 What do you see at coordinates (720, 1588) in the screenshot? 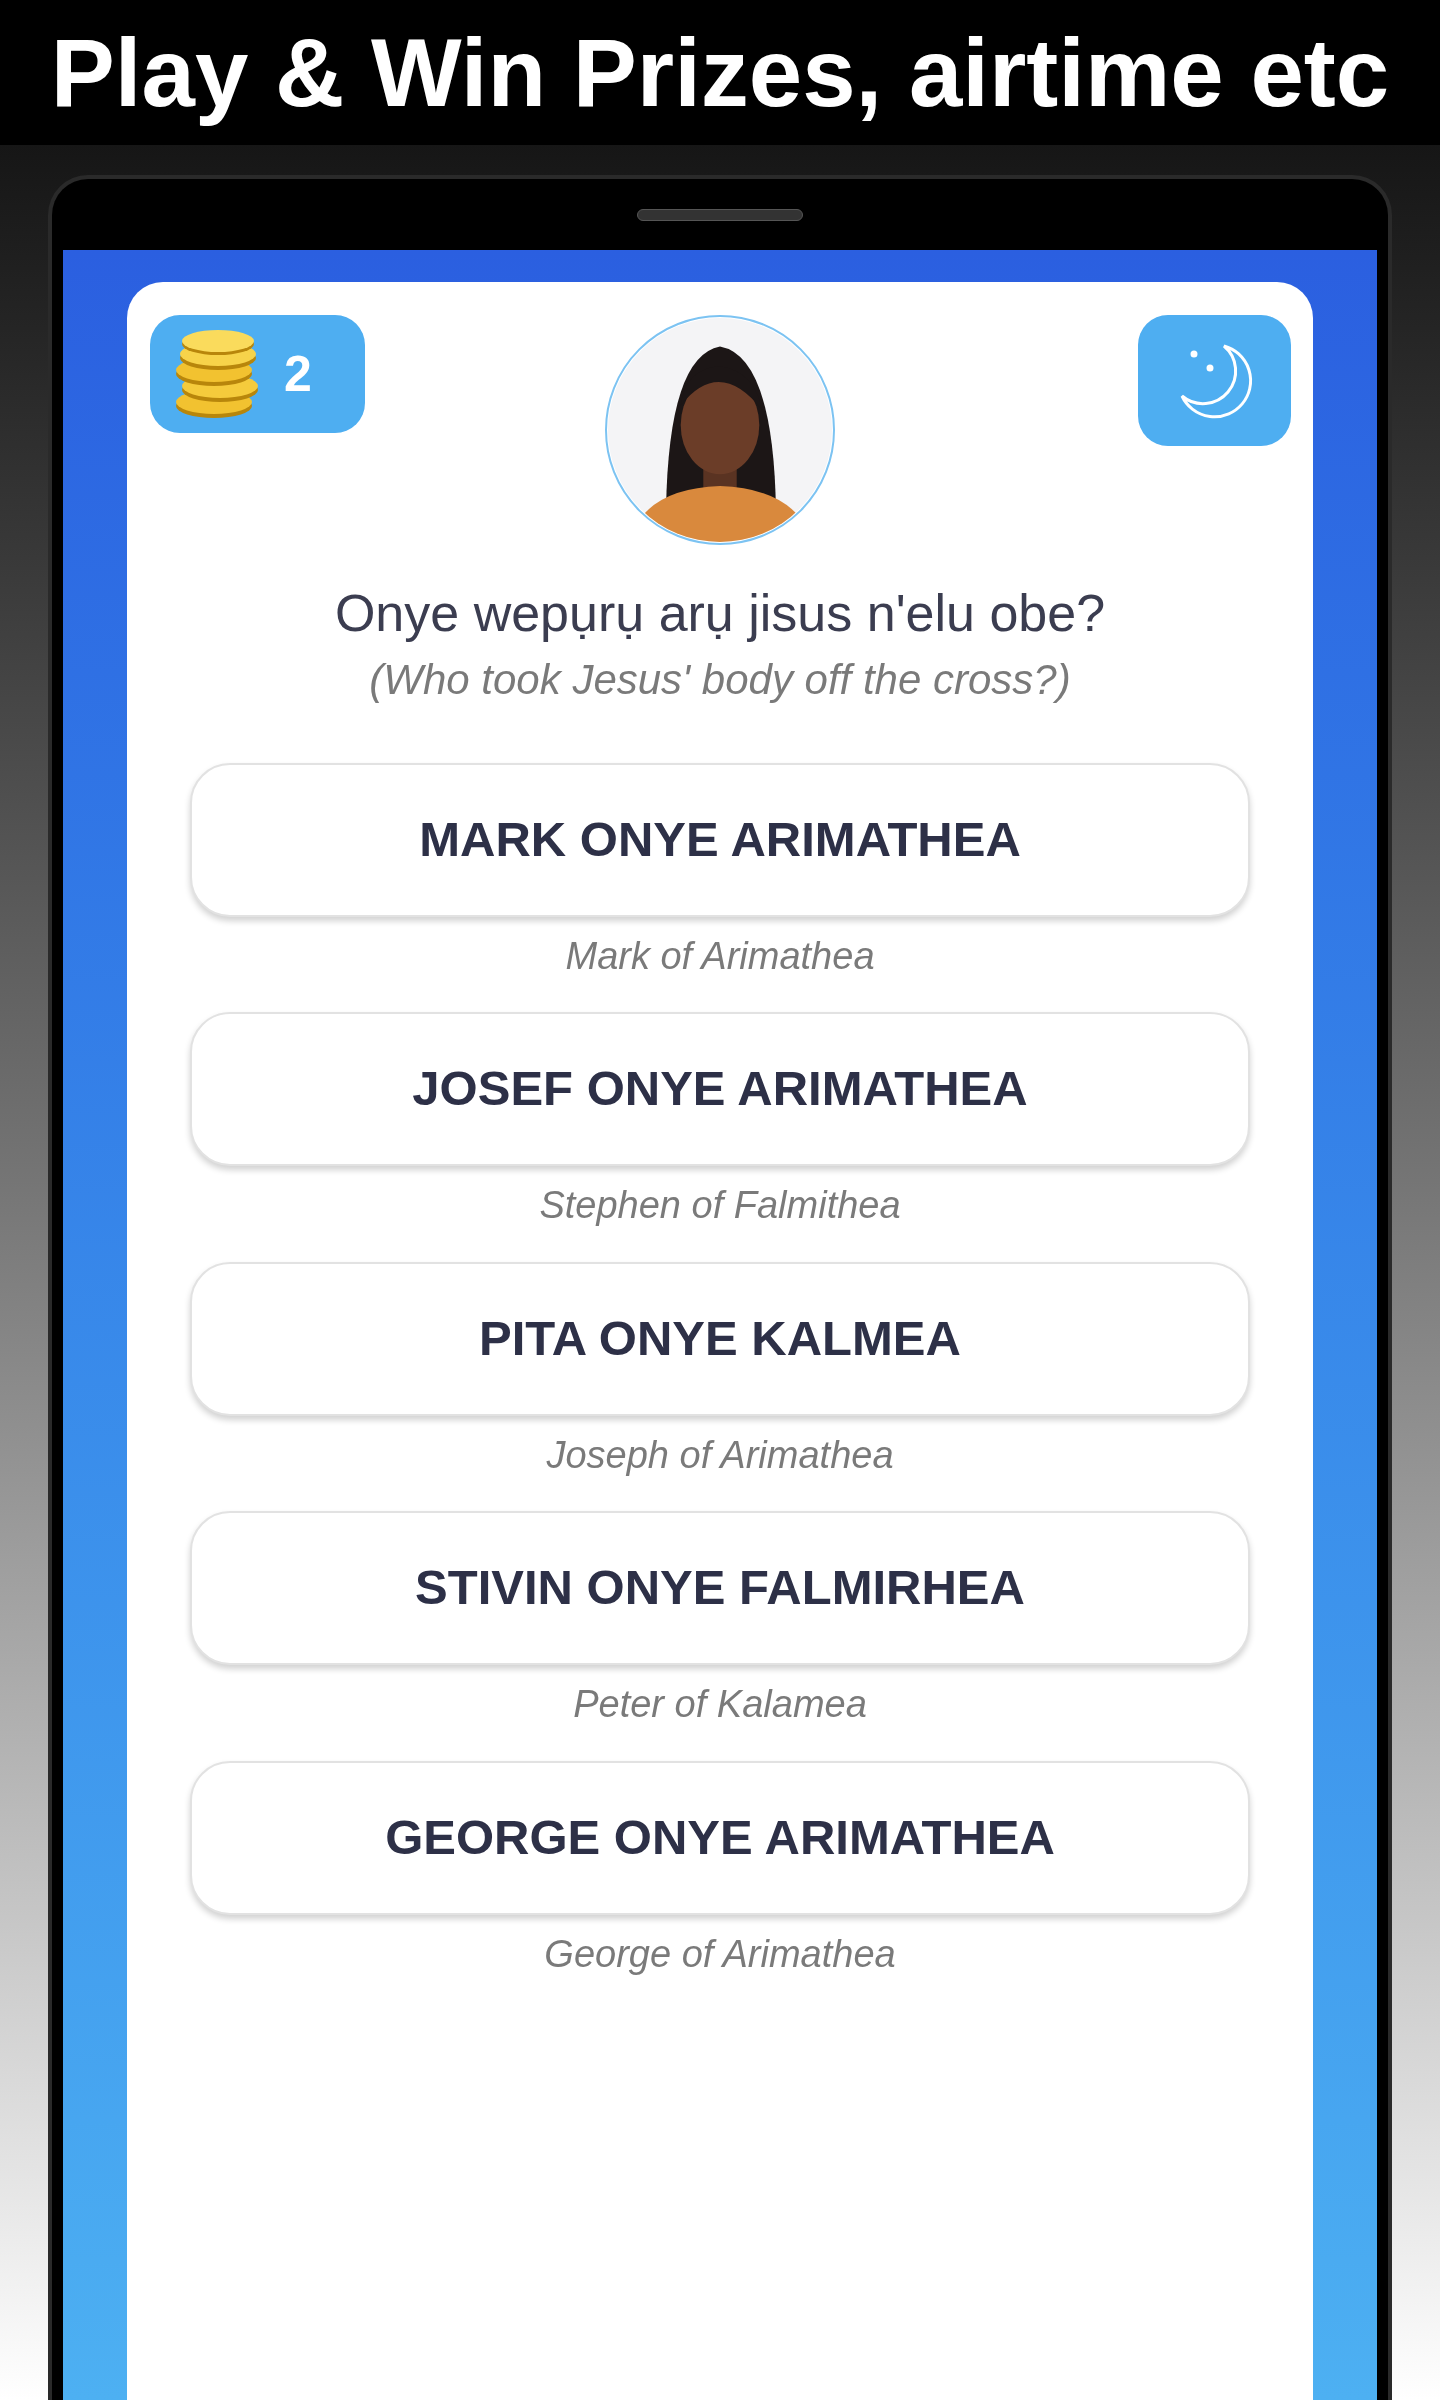
I see `answer-button: STIVIN ONYE FALMIRHEA` at bounding box center [720, 1588].